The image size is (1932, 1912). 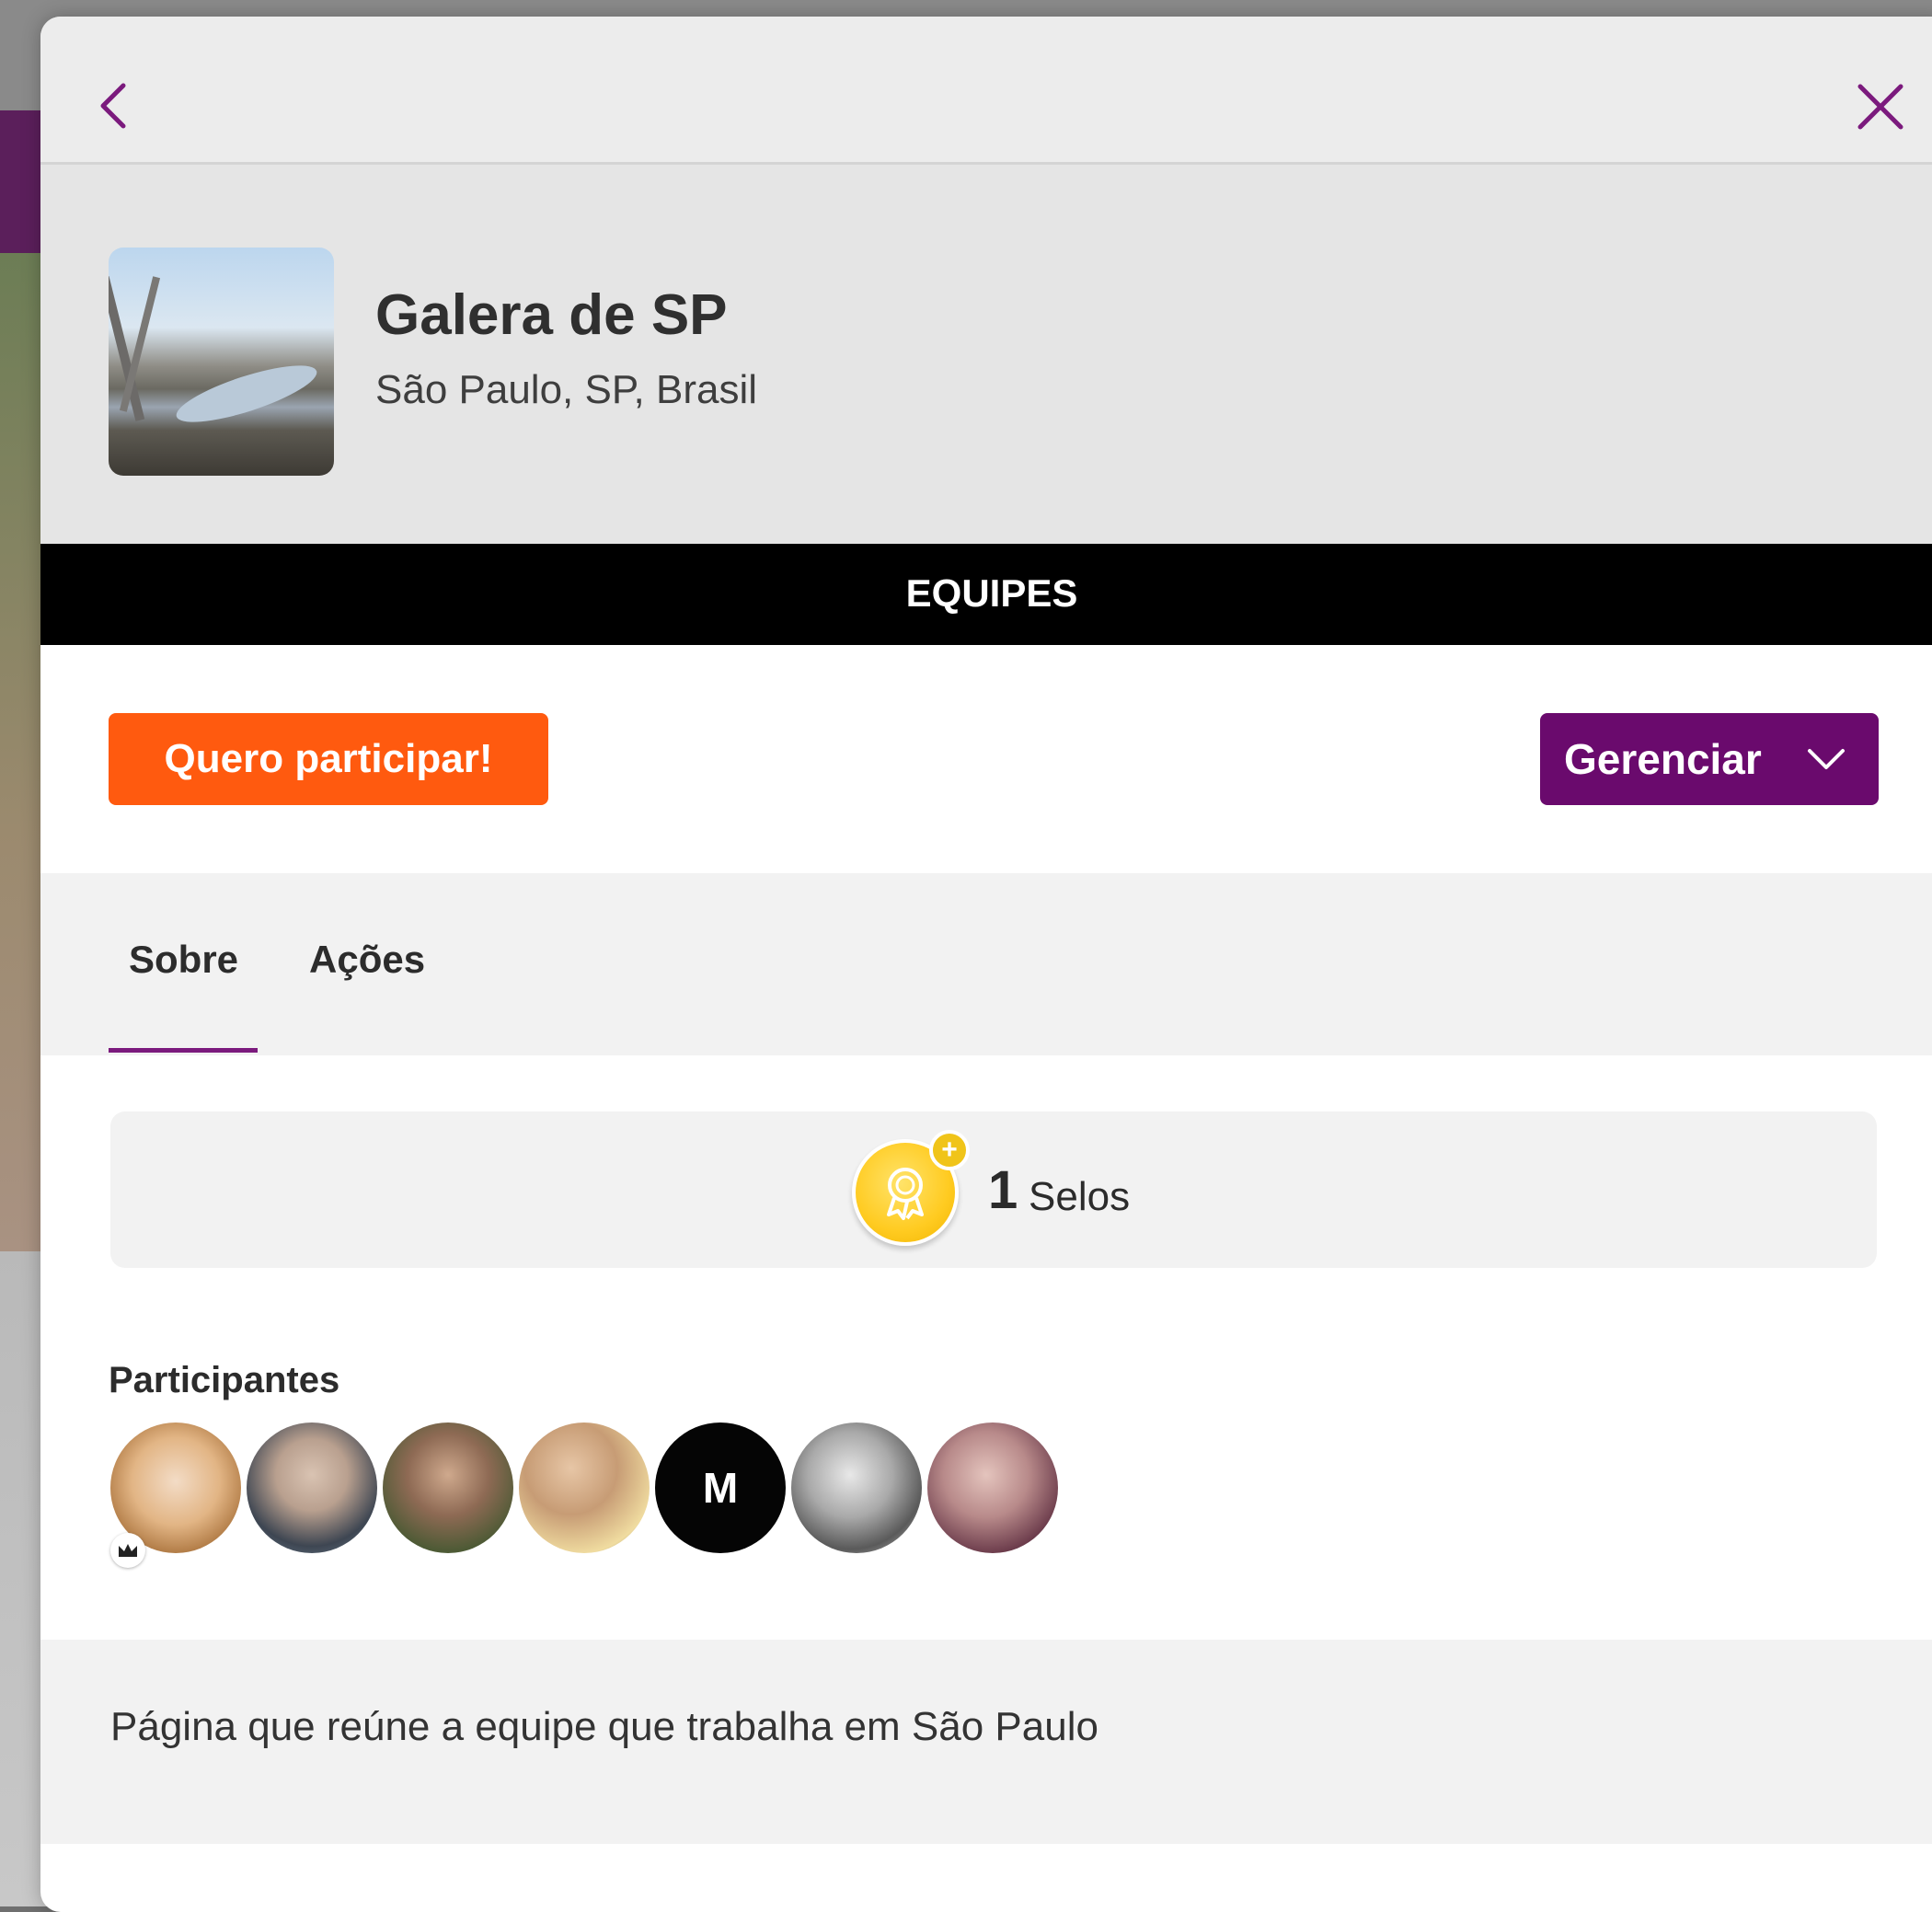 I want to click on avatar-initial: M, so click(x=720, y=1488).